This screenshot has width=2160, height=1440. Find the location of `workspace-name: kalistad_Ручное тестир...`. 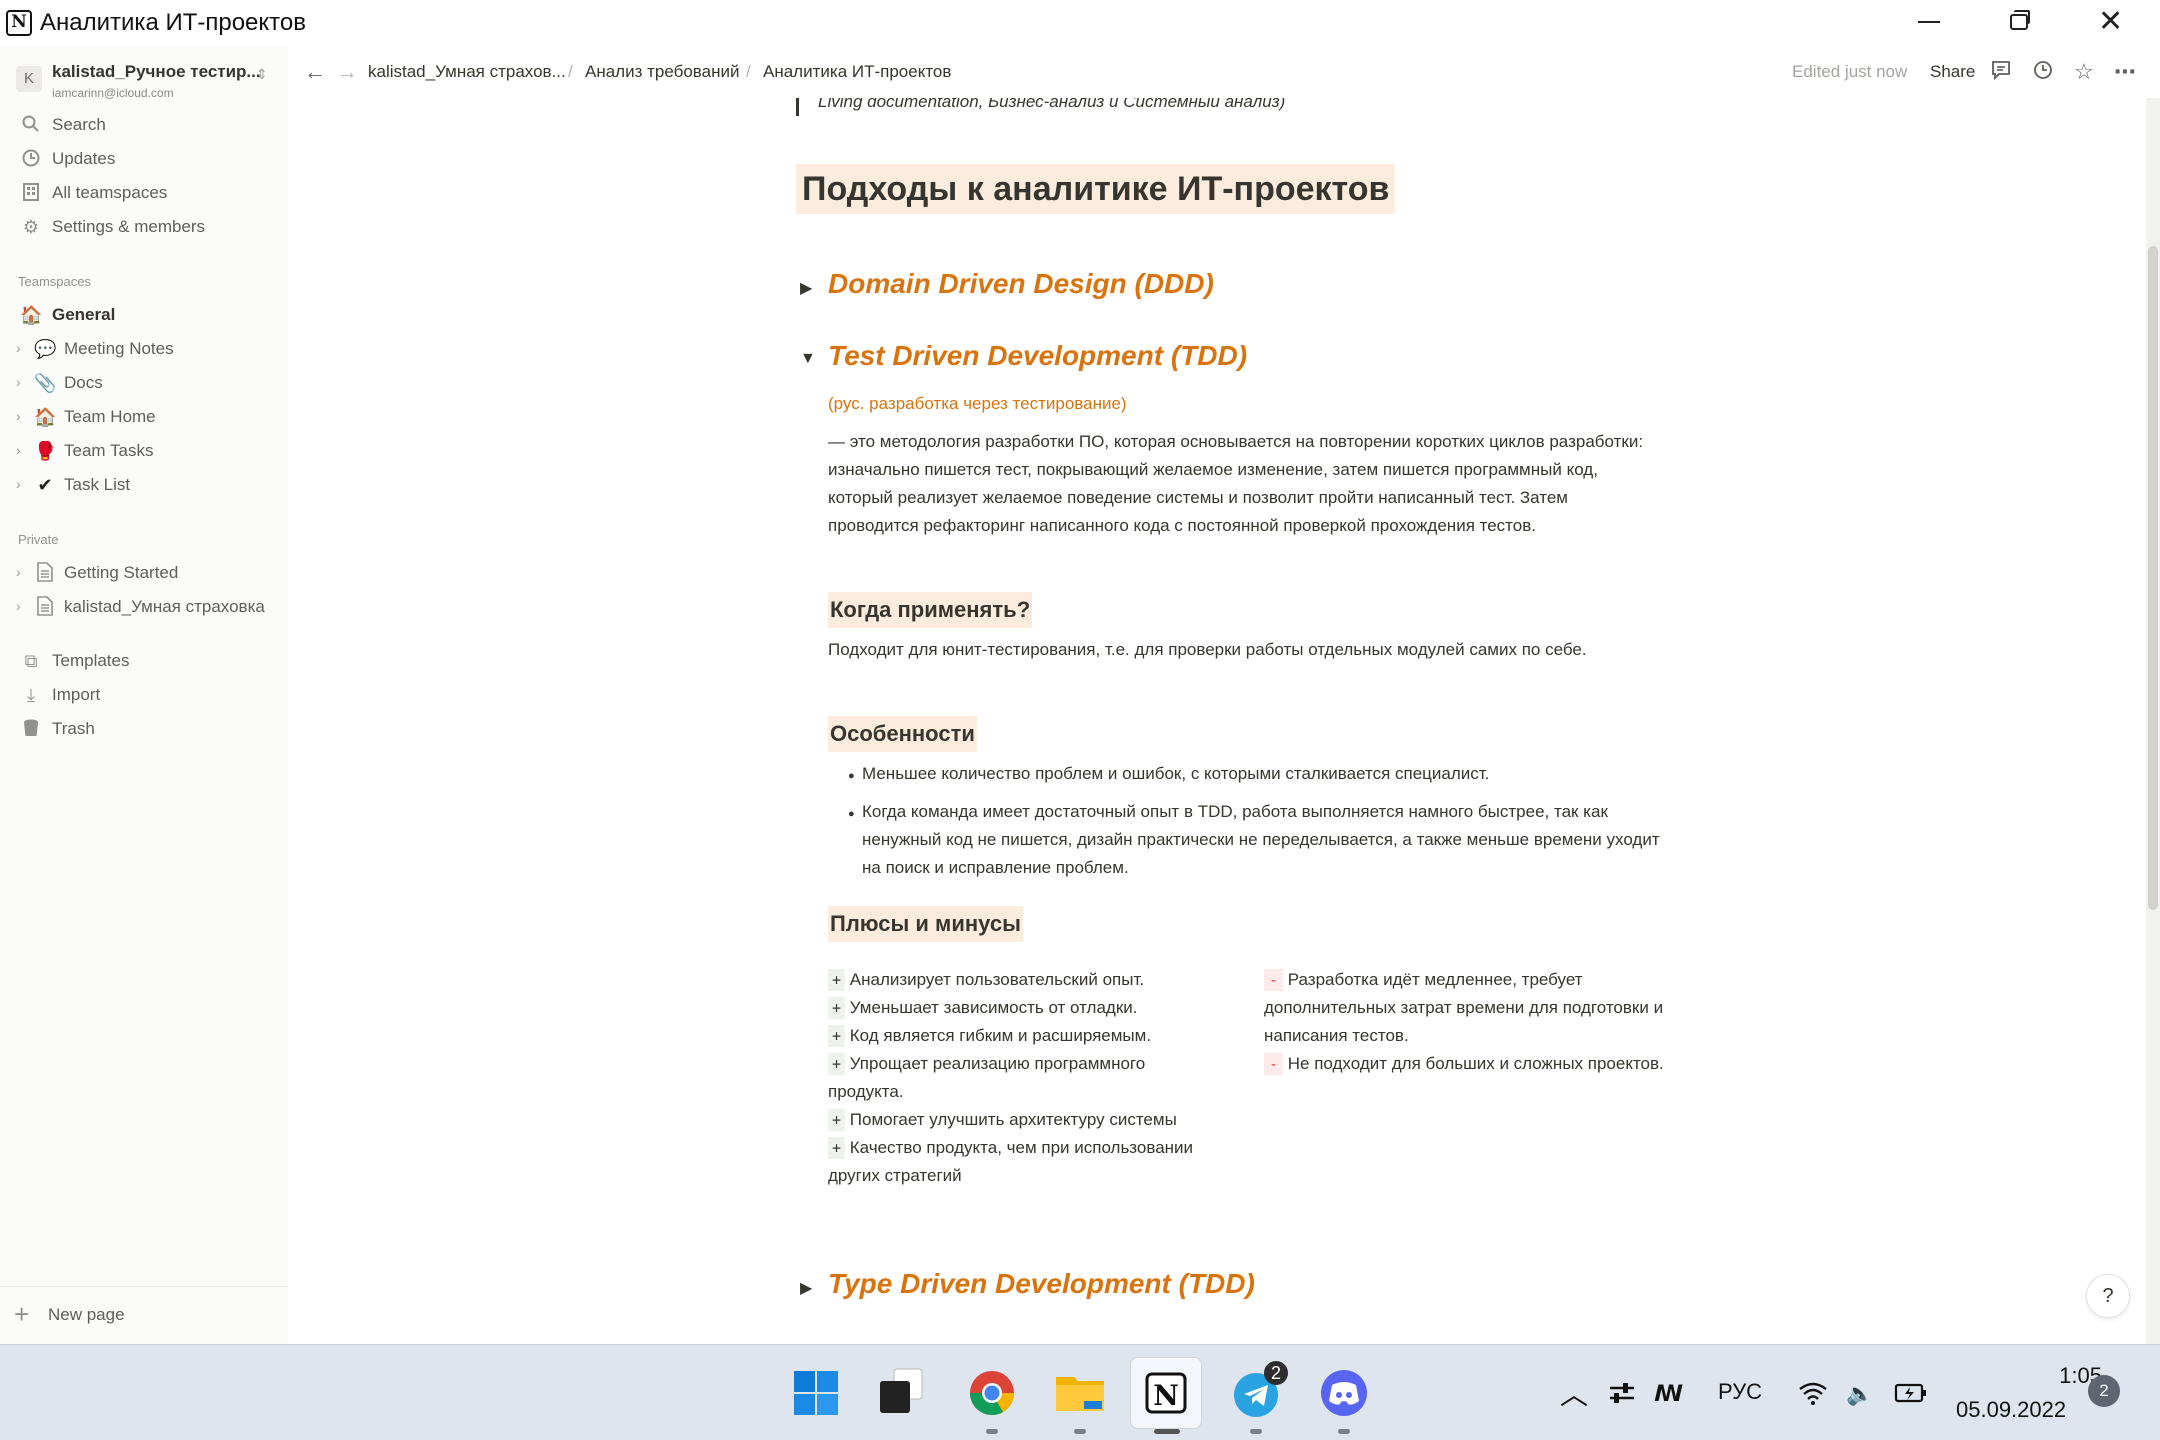

workspace-name: kalistad_Ручное тестир... is located at coordinates (156, 71).